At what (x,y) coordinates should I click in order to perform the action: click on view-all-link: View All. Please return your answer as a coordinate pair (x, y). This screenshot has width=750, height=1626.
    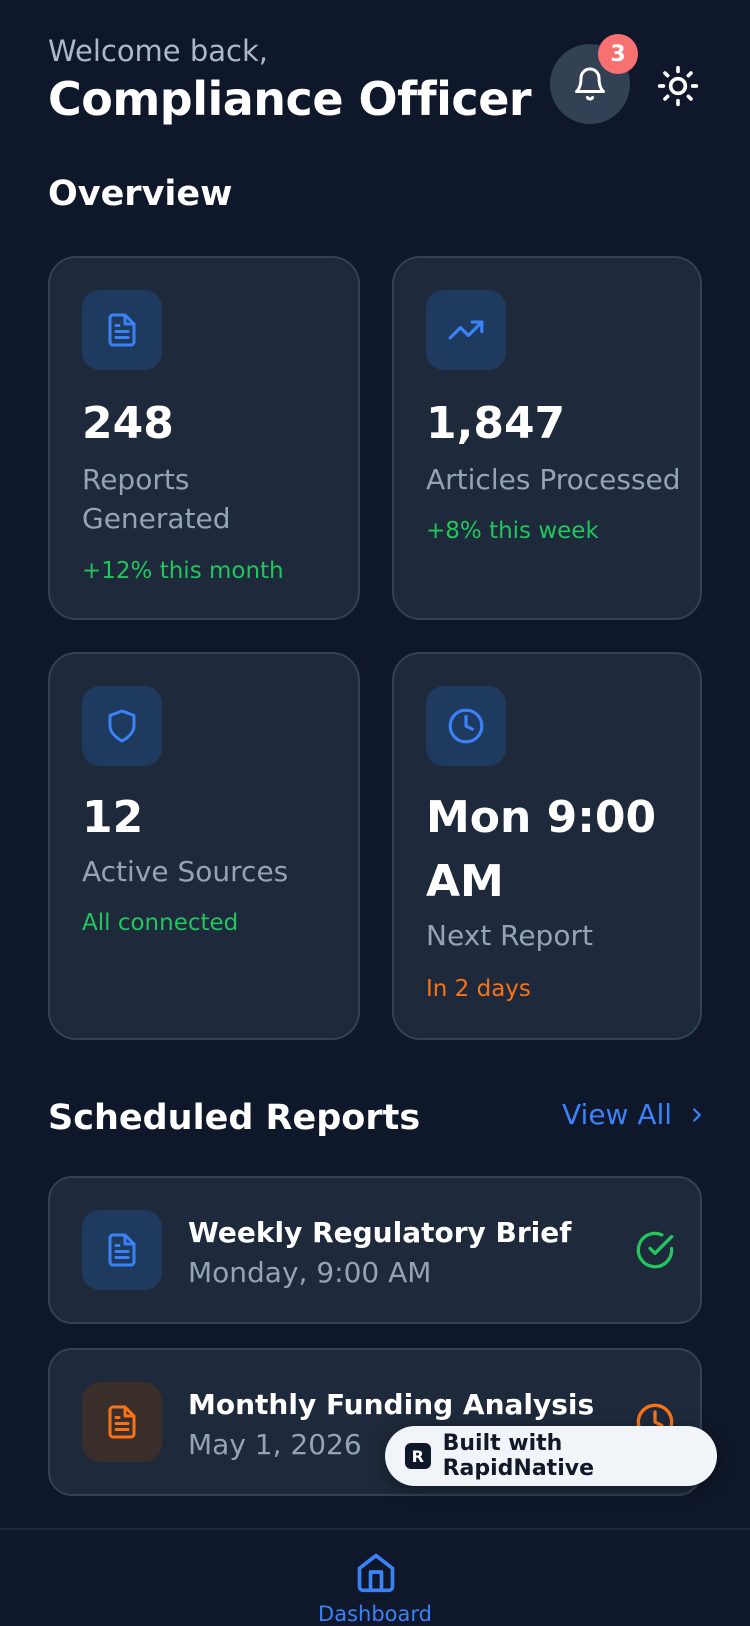
    Looking at the image, I should click on (635, 1114).